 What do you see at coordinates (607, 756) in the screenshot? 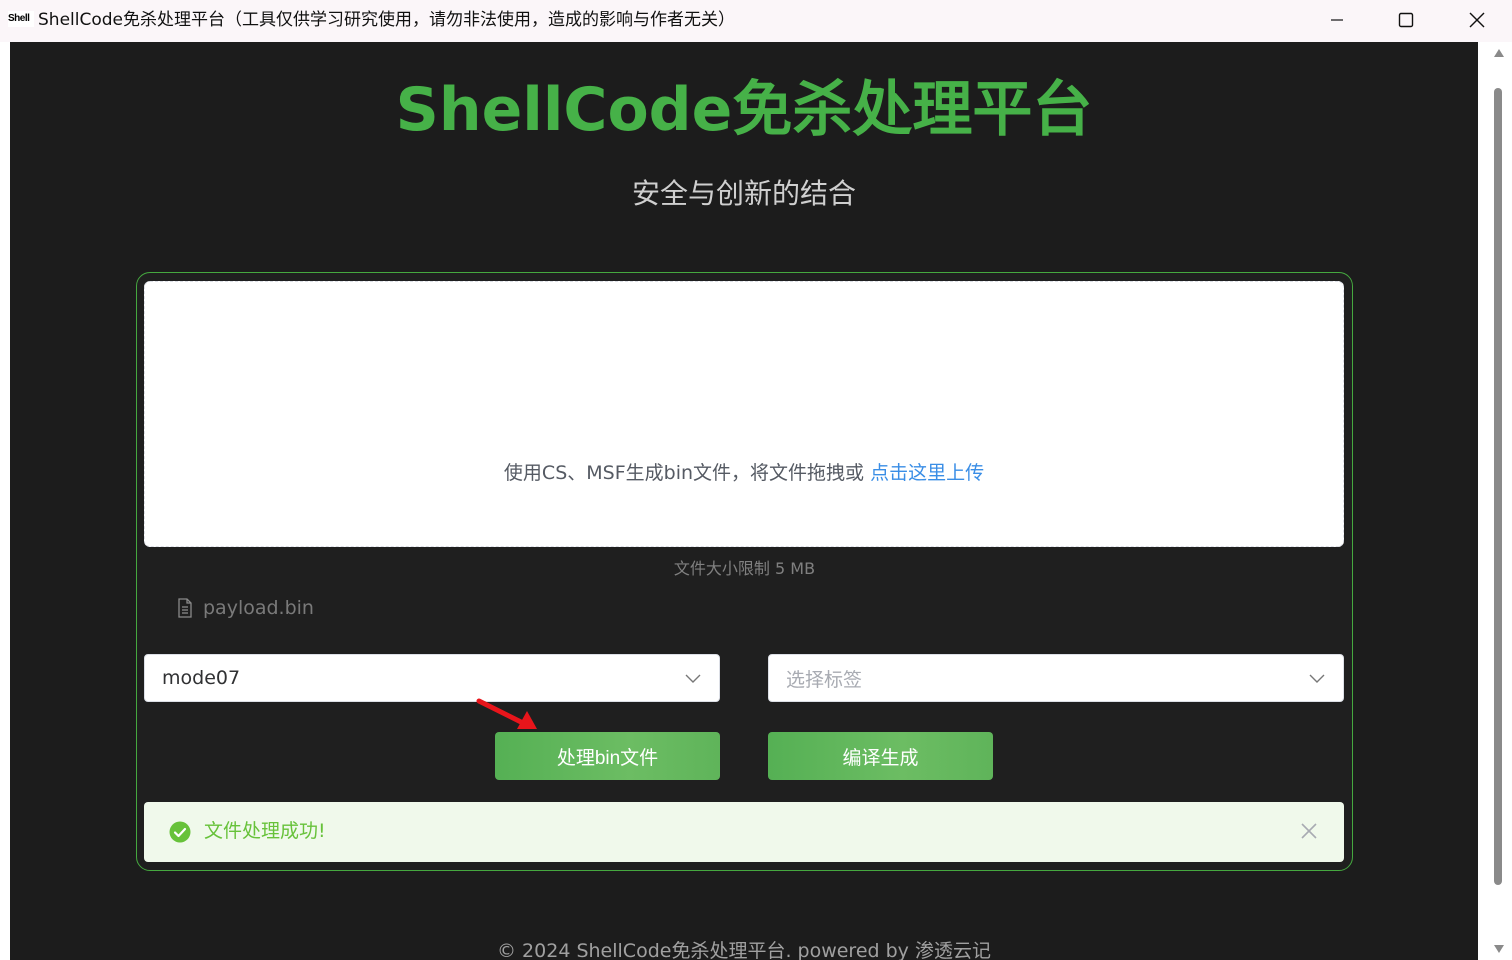
I see `process-bin-button: 处理bin文件` at bounding box center [607, 756].